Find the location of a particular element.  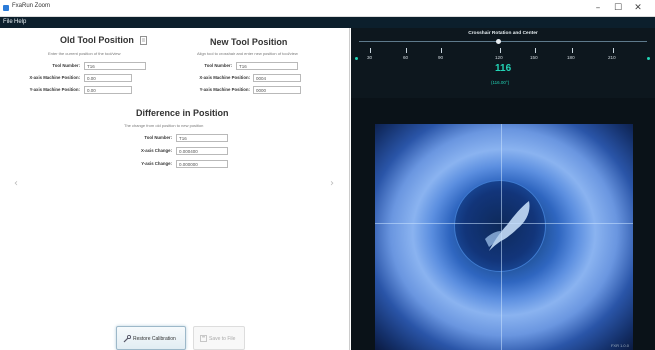

old-tool-number-input is located at coordinates (115, 66).